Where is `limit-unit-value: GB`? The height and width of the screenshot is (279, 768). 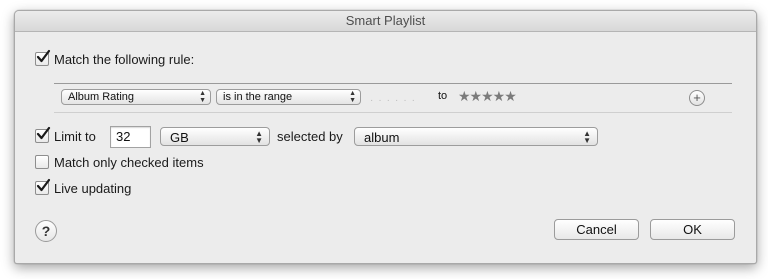 limit-unit-value: GB is located at coordinates (179, 137).